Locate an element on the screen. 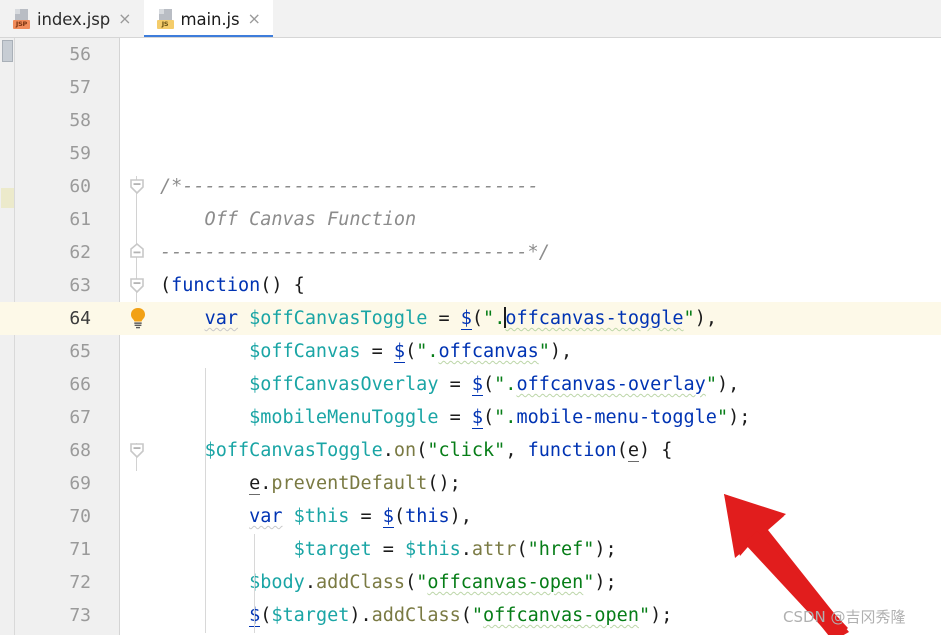  js-file-icon-badge: JS is located at coordinates (165, 24).